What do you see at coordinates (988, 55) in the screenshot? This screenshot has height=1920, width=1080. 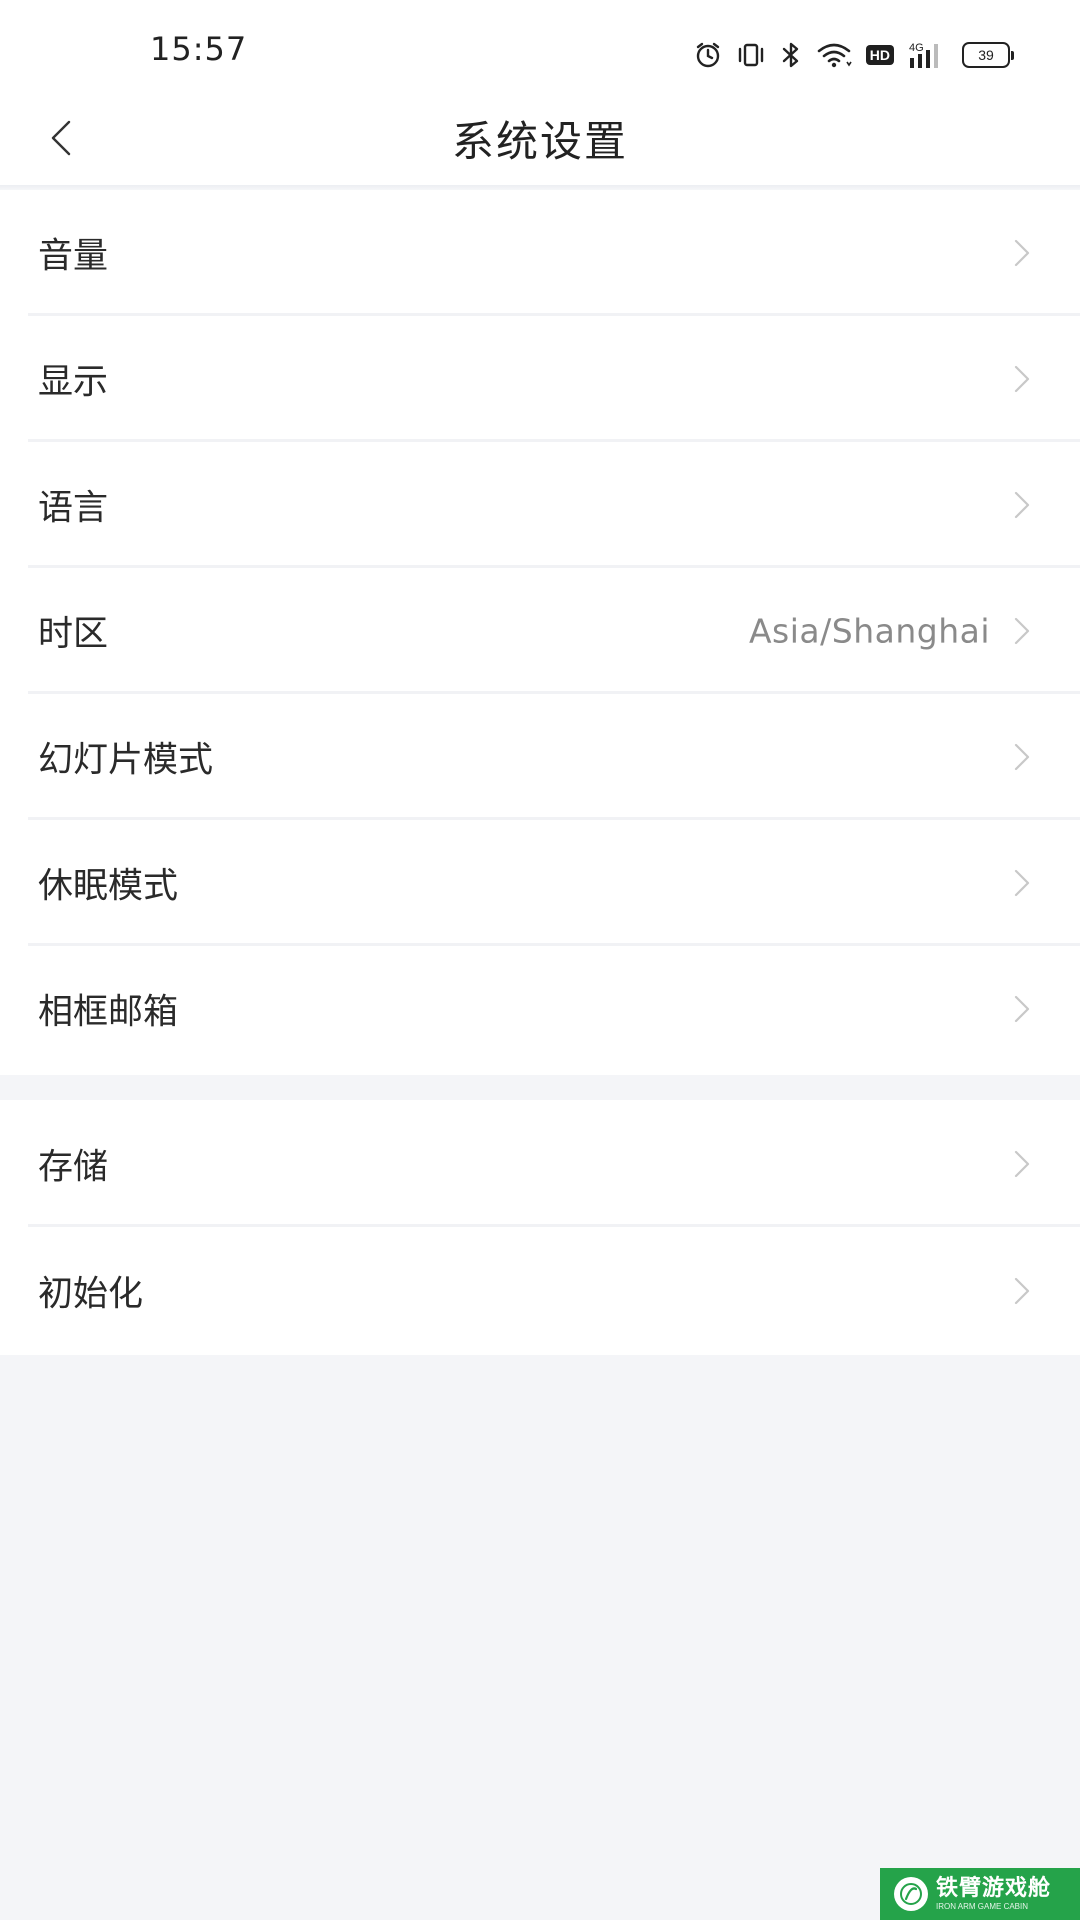 I see `battery-icon: 39` at bounding box center [988, 55].